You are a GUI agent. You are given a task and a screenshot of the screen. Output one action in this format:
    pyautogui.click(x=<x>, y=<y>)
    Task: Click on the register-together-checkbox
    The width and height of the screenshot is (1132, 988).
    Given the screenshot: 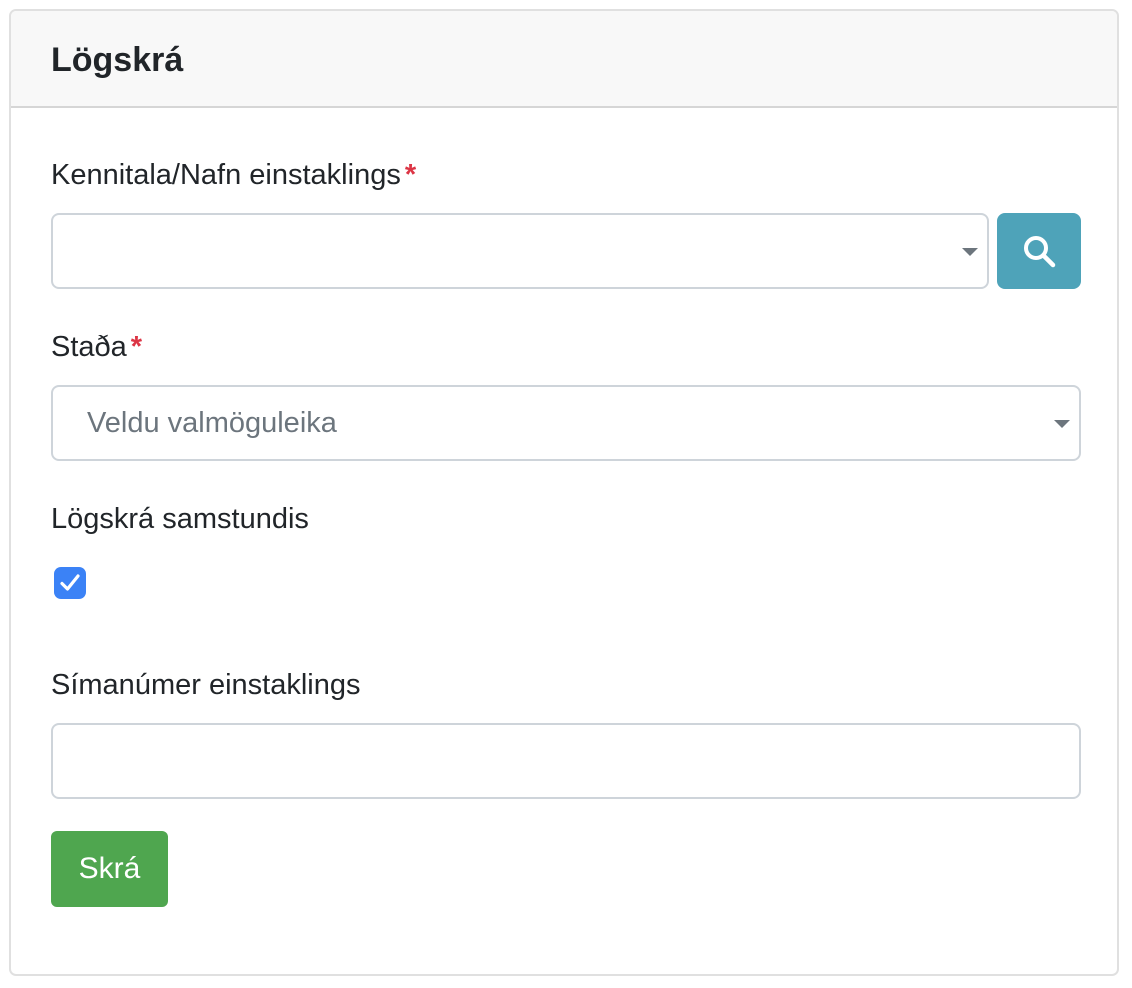 What is the action you would take?
    pyautogui.click(x=70, y=583)
    